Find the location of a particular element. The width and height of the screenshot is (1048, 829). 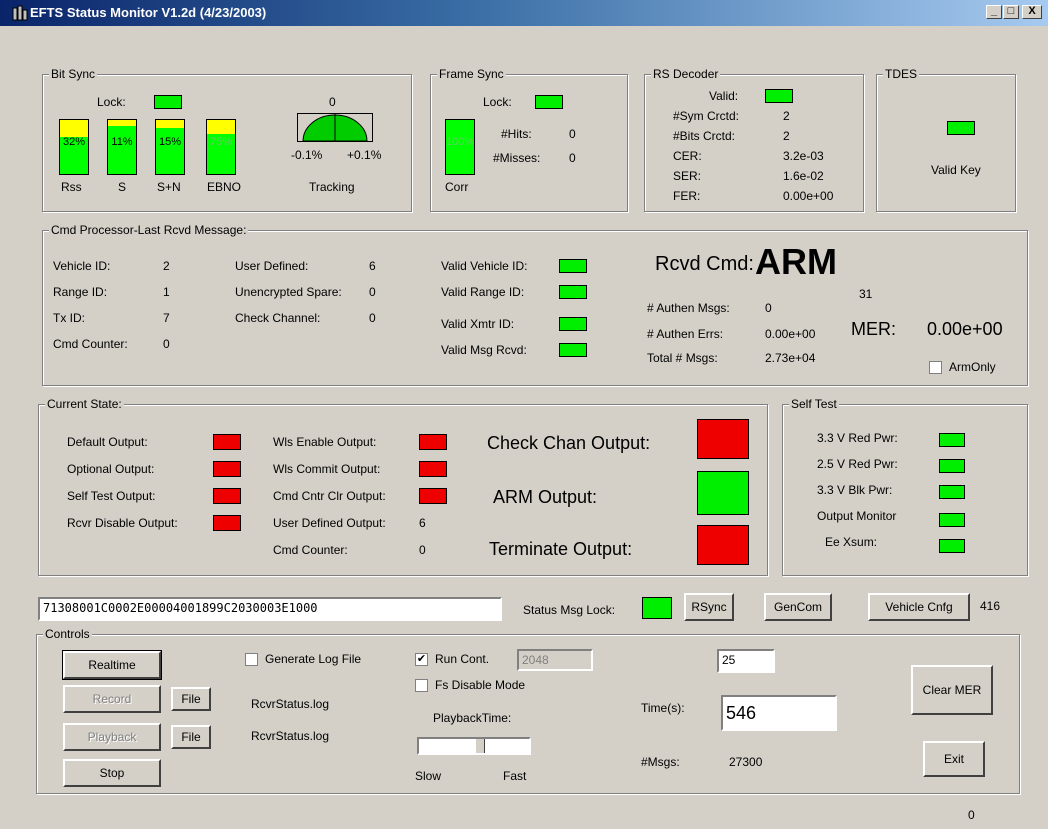

status-message-field: 71308001C0002E00004001899C2030003E1000 is located at coordinates (270, 609).